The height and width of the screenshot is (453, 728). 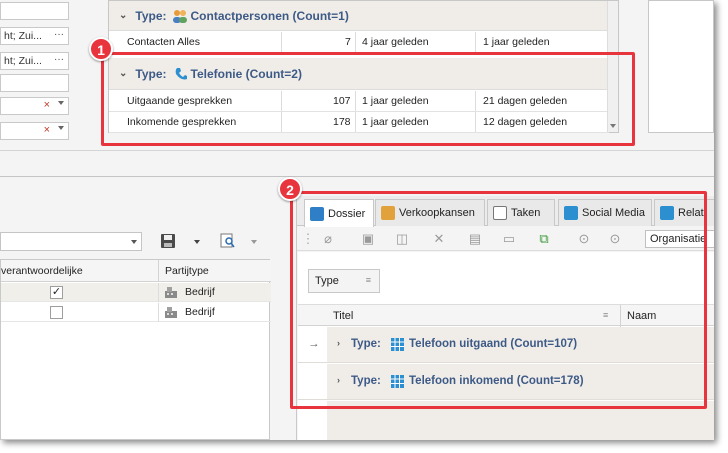 I want to click on row-last: 1 jaar geleden, so click(x=516, y=42).